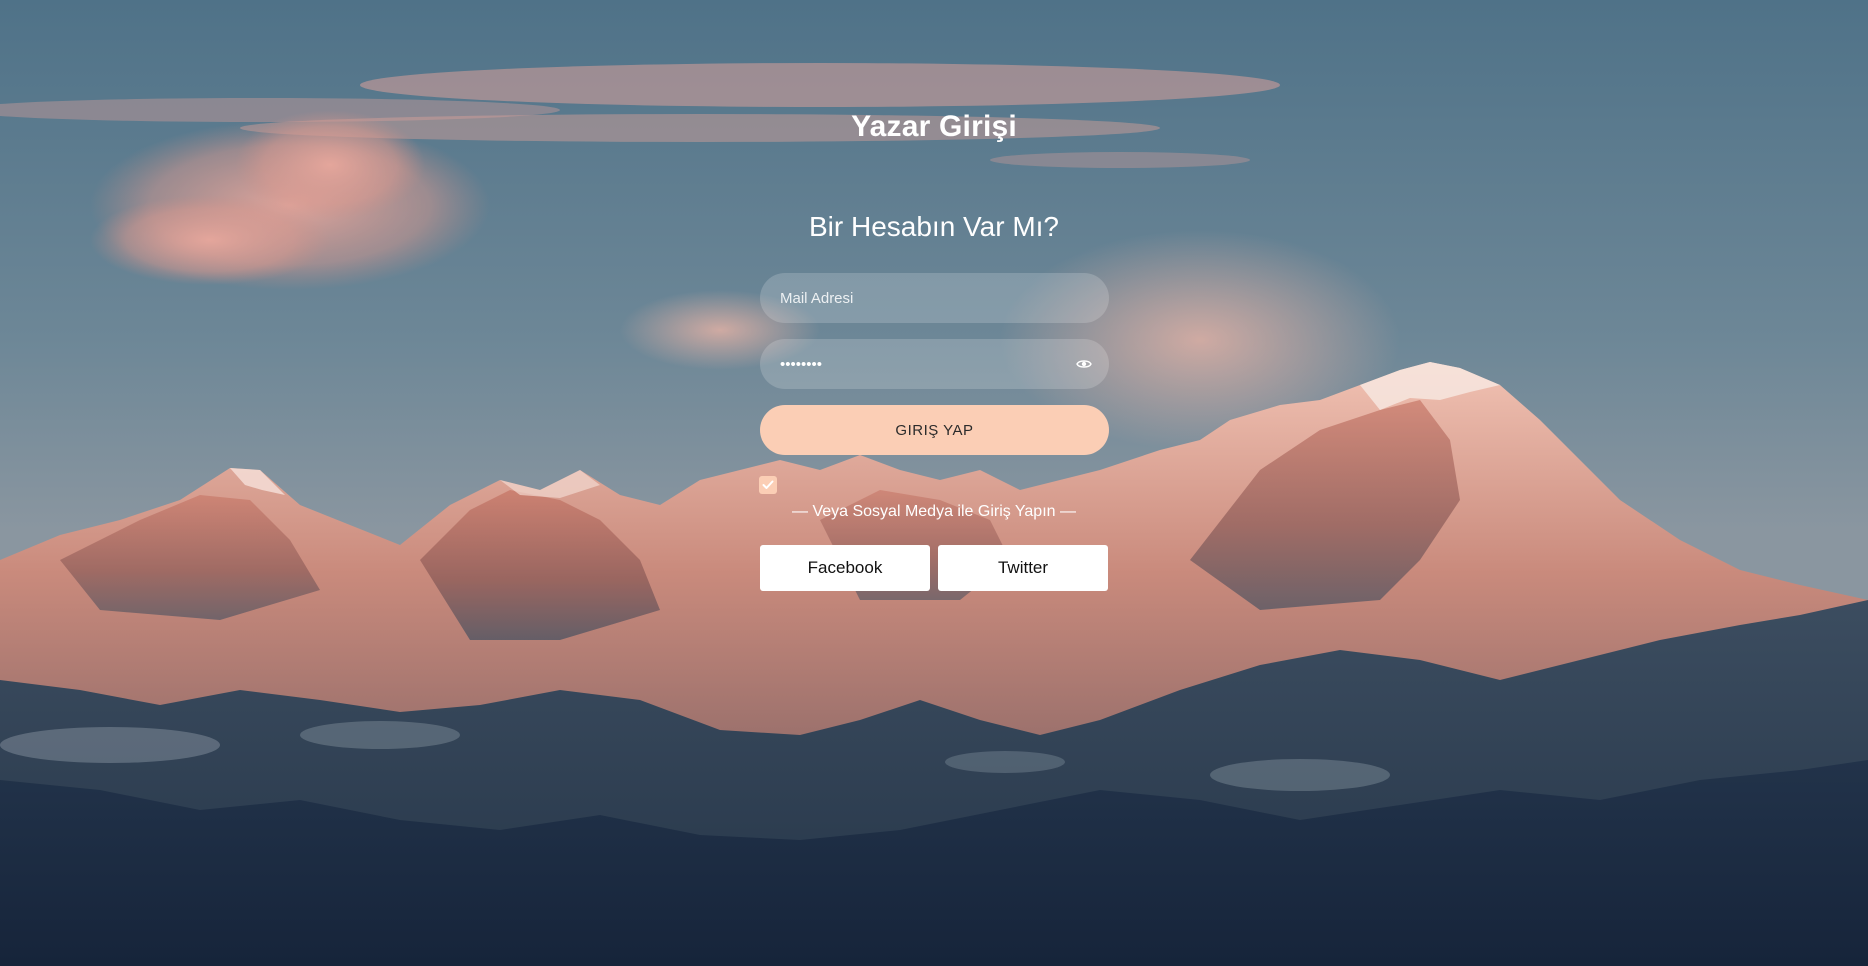 This screenshot has height=966, width=1868. I want to click on password-input, so click(934, 364).